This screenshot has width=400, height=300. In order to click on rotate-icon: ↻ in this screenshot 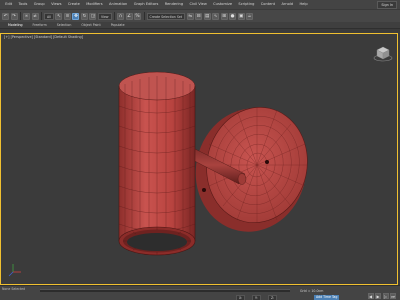, I will do `click(84, 16)`.